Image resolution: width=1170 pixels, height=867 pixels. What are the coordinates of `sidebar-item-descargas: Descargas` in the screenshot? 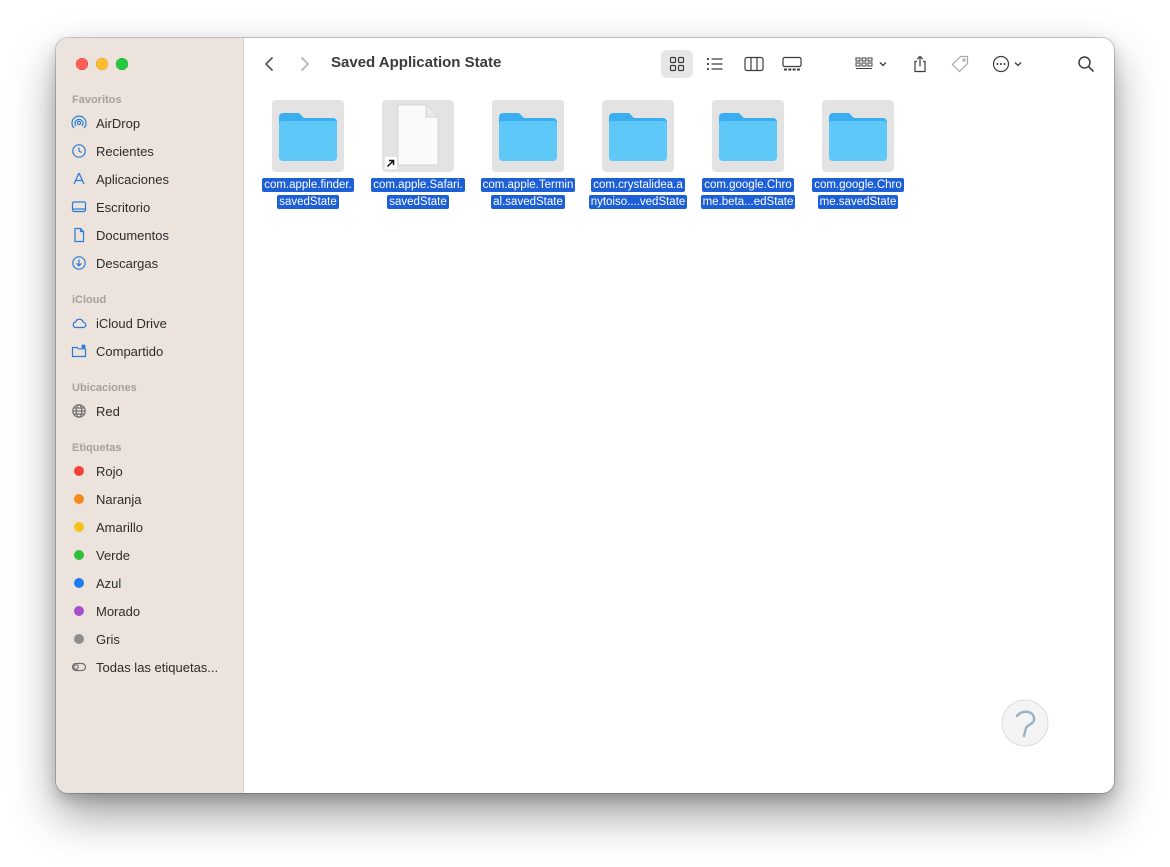 It's located at (152, 263).